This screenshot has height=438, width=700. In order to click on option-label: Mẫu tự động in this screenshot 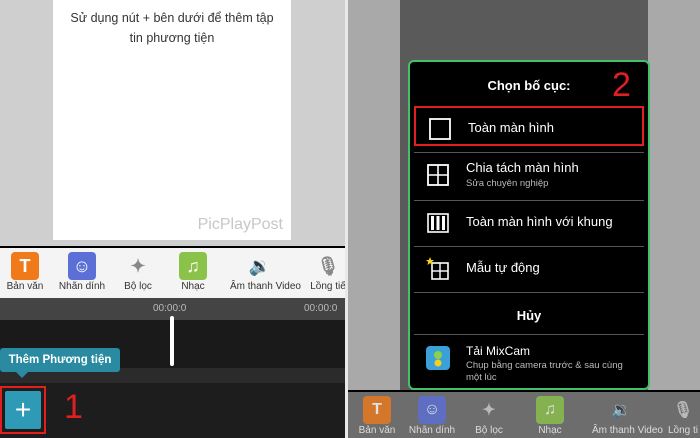, I will do `click(503, 267)`.